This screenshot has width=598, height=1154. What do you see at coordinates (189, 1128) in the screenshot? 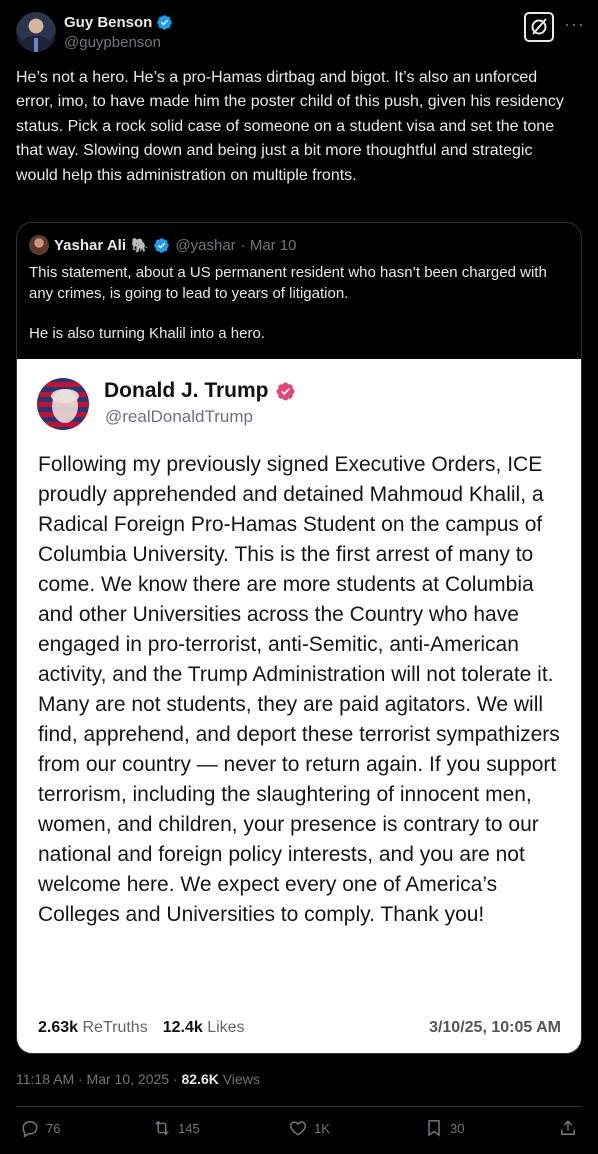
I see `repost-count: 145` at bounding box center [189, 1128].